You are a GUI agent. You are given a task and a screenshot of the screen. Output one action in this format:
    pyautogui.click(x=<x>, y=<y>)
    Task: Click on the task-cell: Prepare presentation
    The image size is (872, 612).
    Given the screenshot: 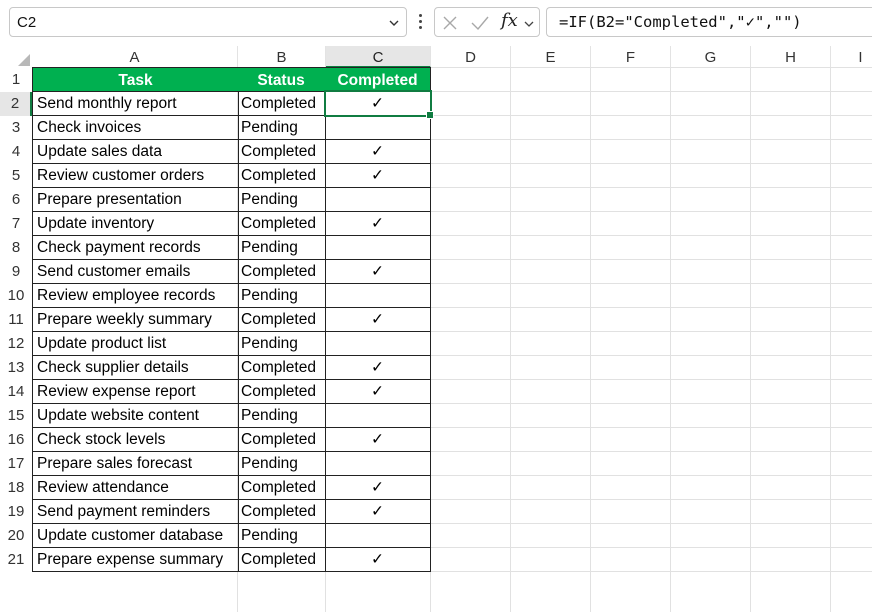 What is the action you would take?
    pyautogui.click(x=135, y=199)
    